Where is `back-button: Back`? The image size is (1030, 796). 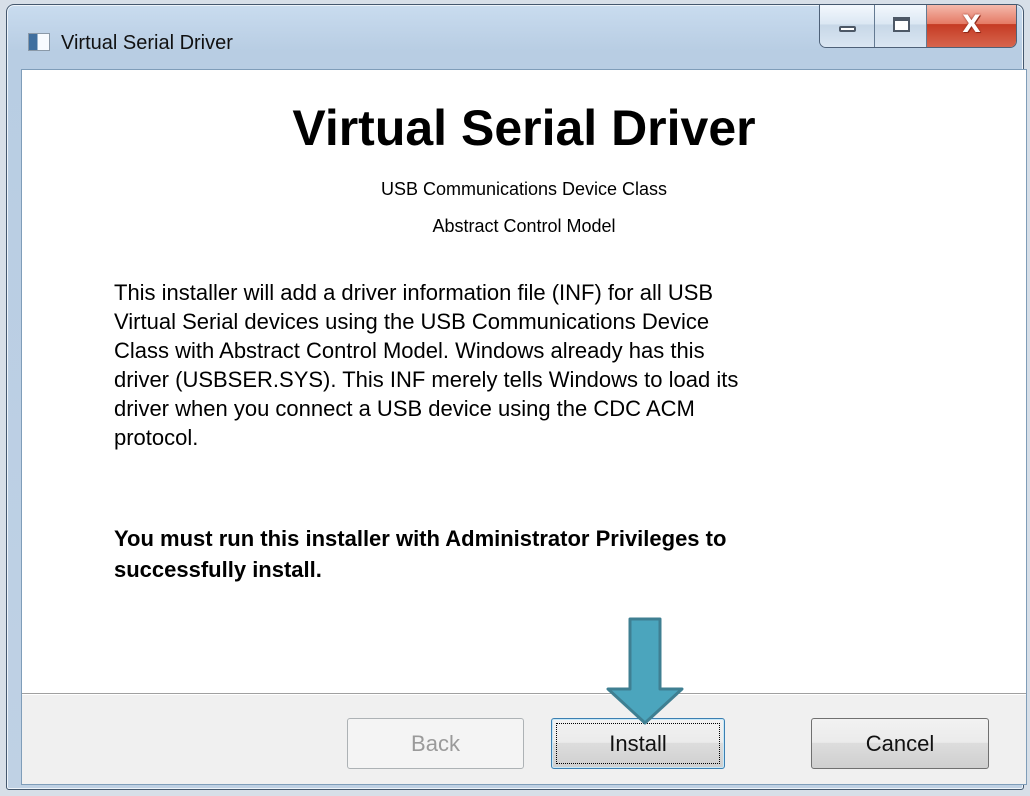 back-button: Back is located at coordinates (435, 743).